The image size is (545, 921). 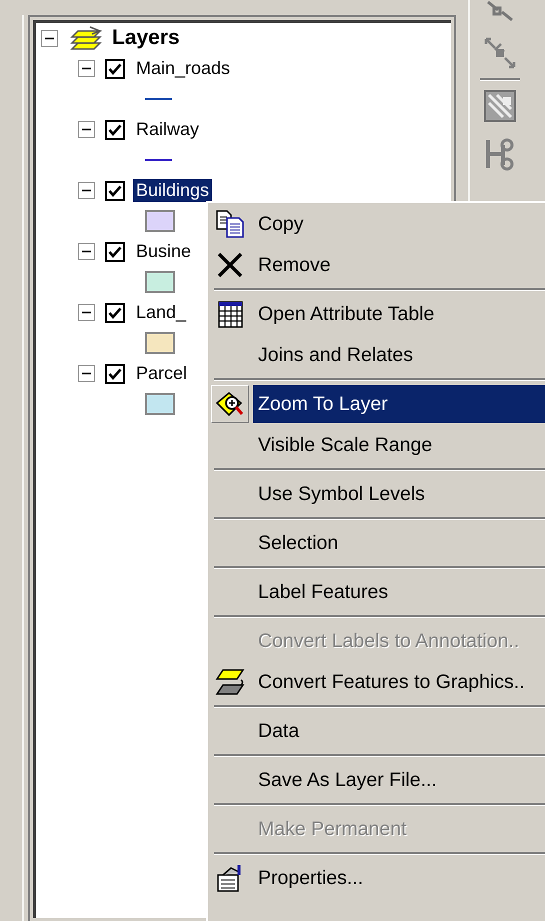 What do you see at coordinates (163, 251) in the screenshot?
I see `layer-name: Busine` at bounding box center [163, 251].